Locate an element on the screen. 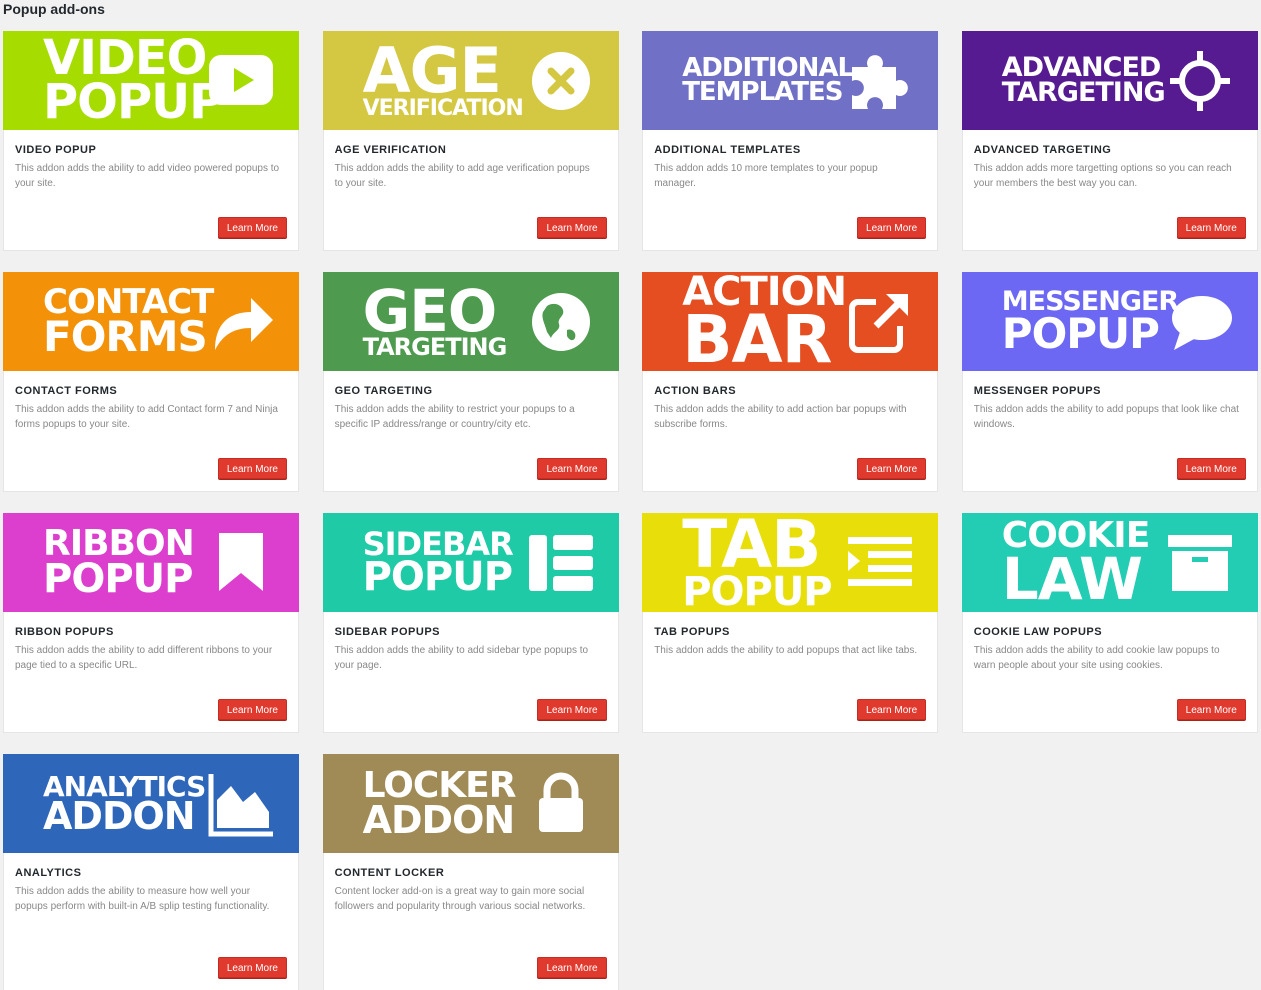 Image resolution: width=1261 pixels, height=990 pixels. addon-title: MESSENGER POPUPS is located at coordinates (1037, 391).